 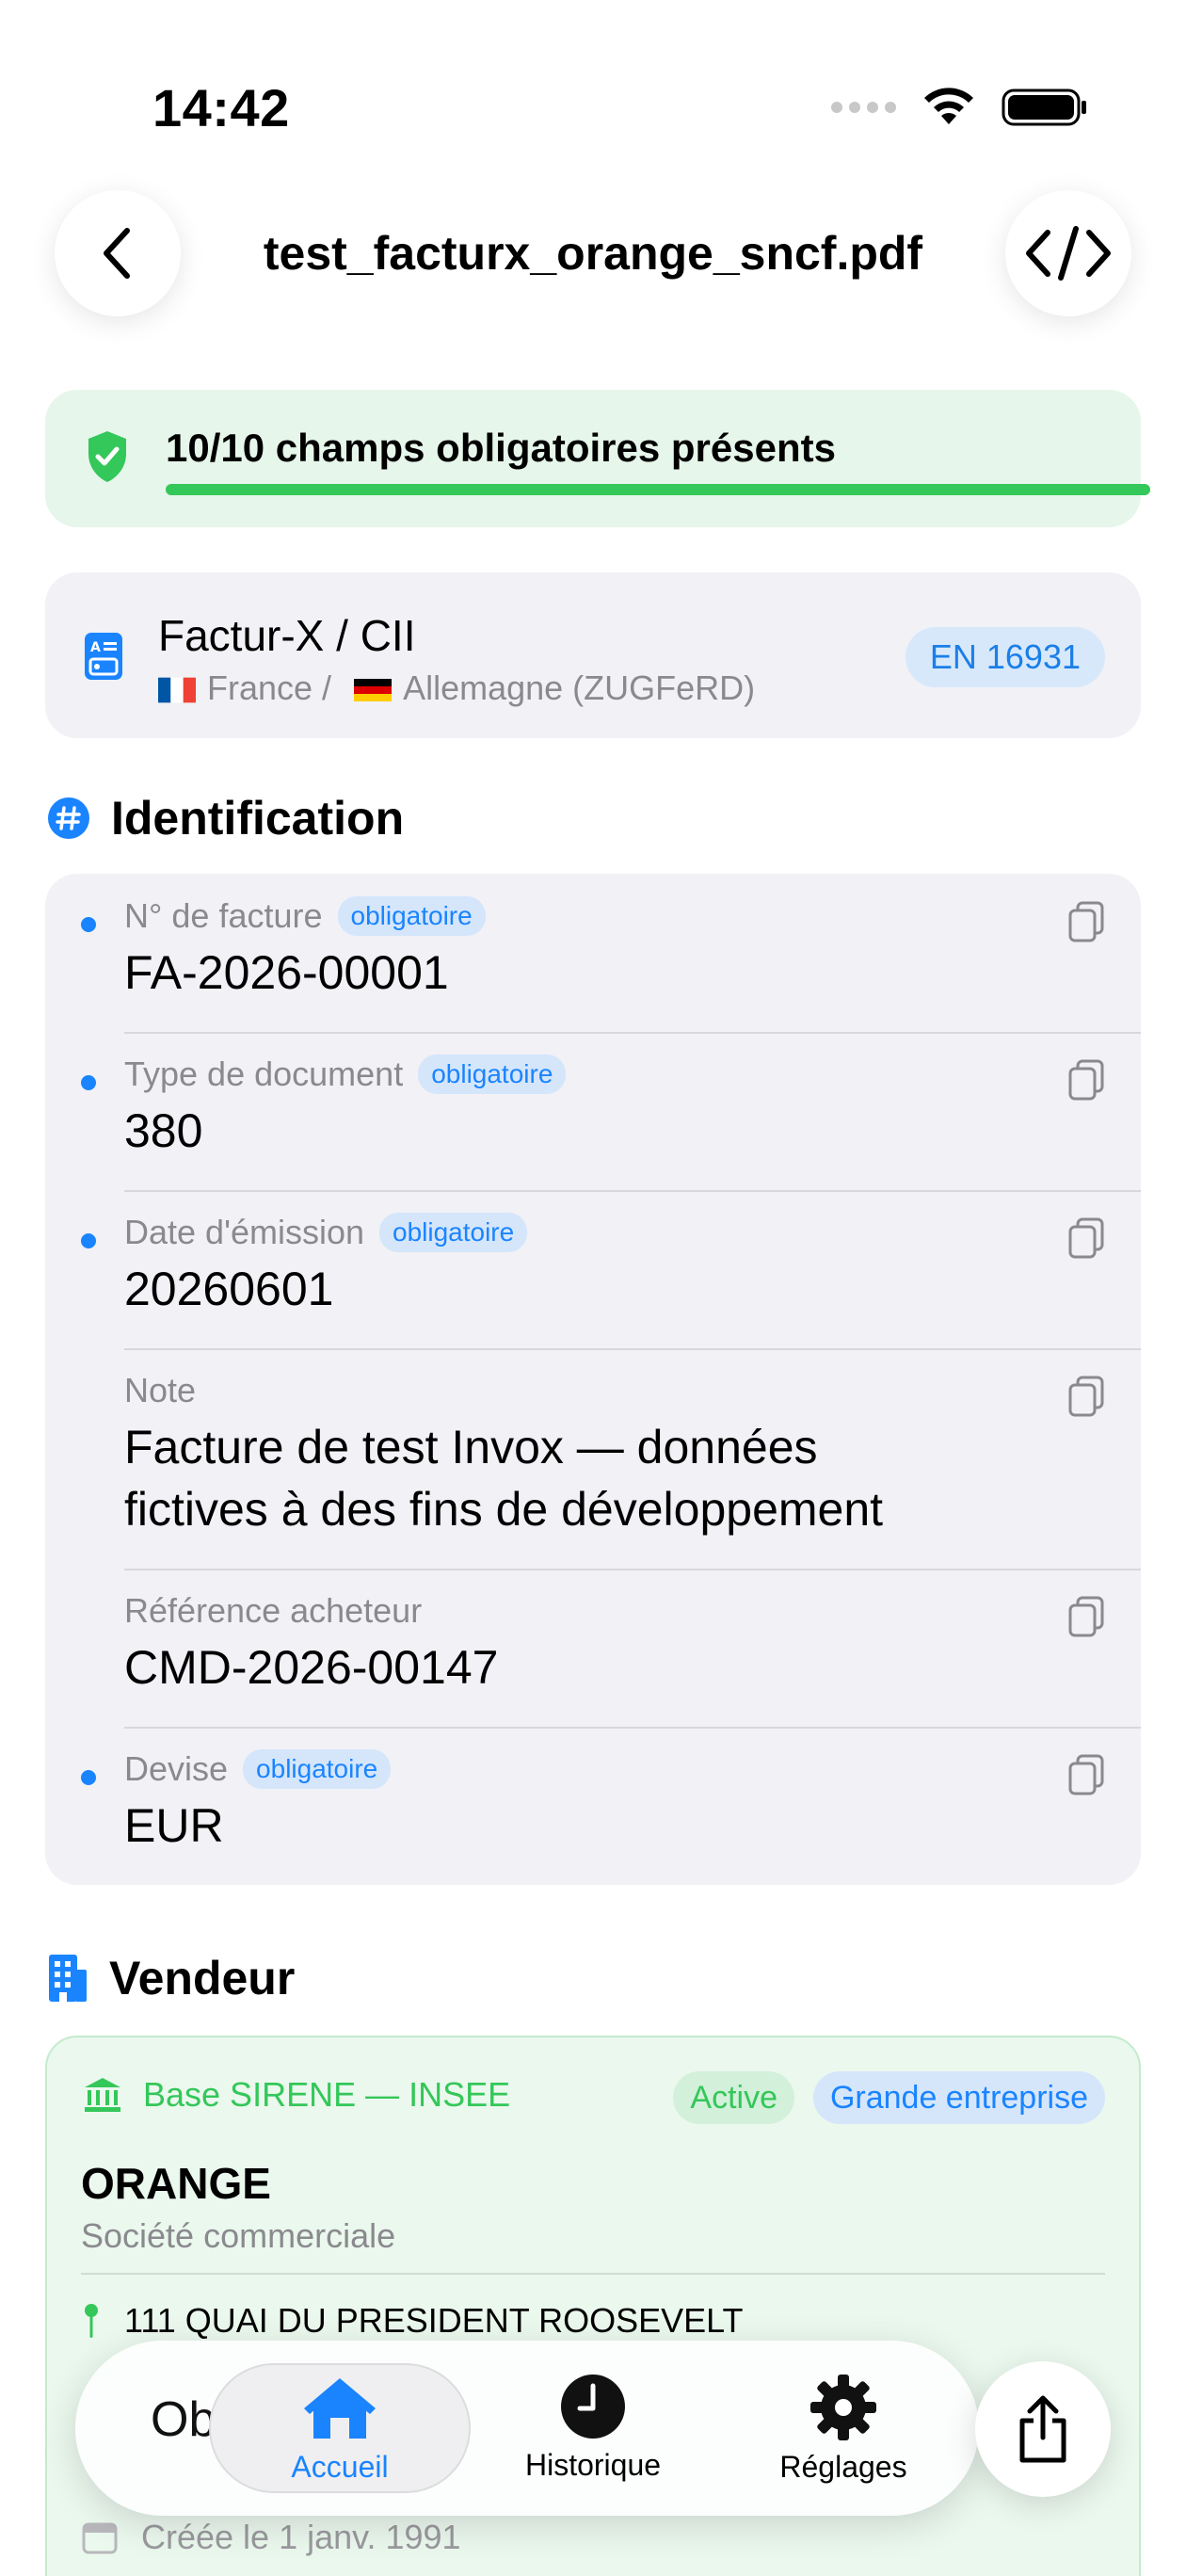 What do you see at coordinates (229, 1289) in the screenshot?
I see `field-value: 20260601` at bounding box center [229, 1289].